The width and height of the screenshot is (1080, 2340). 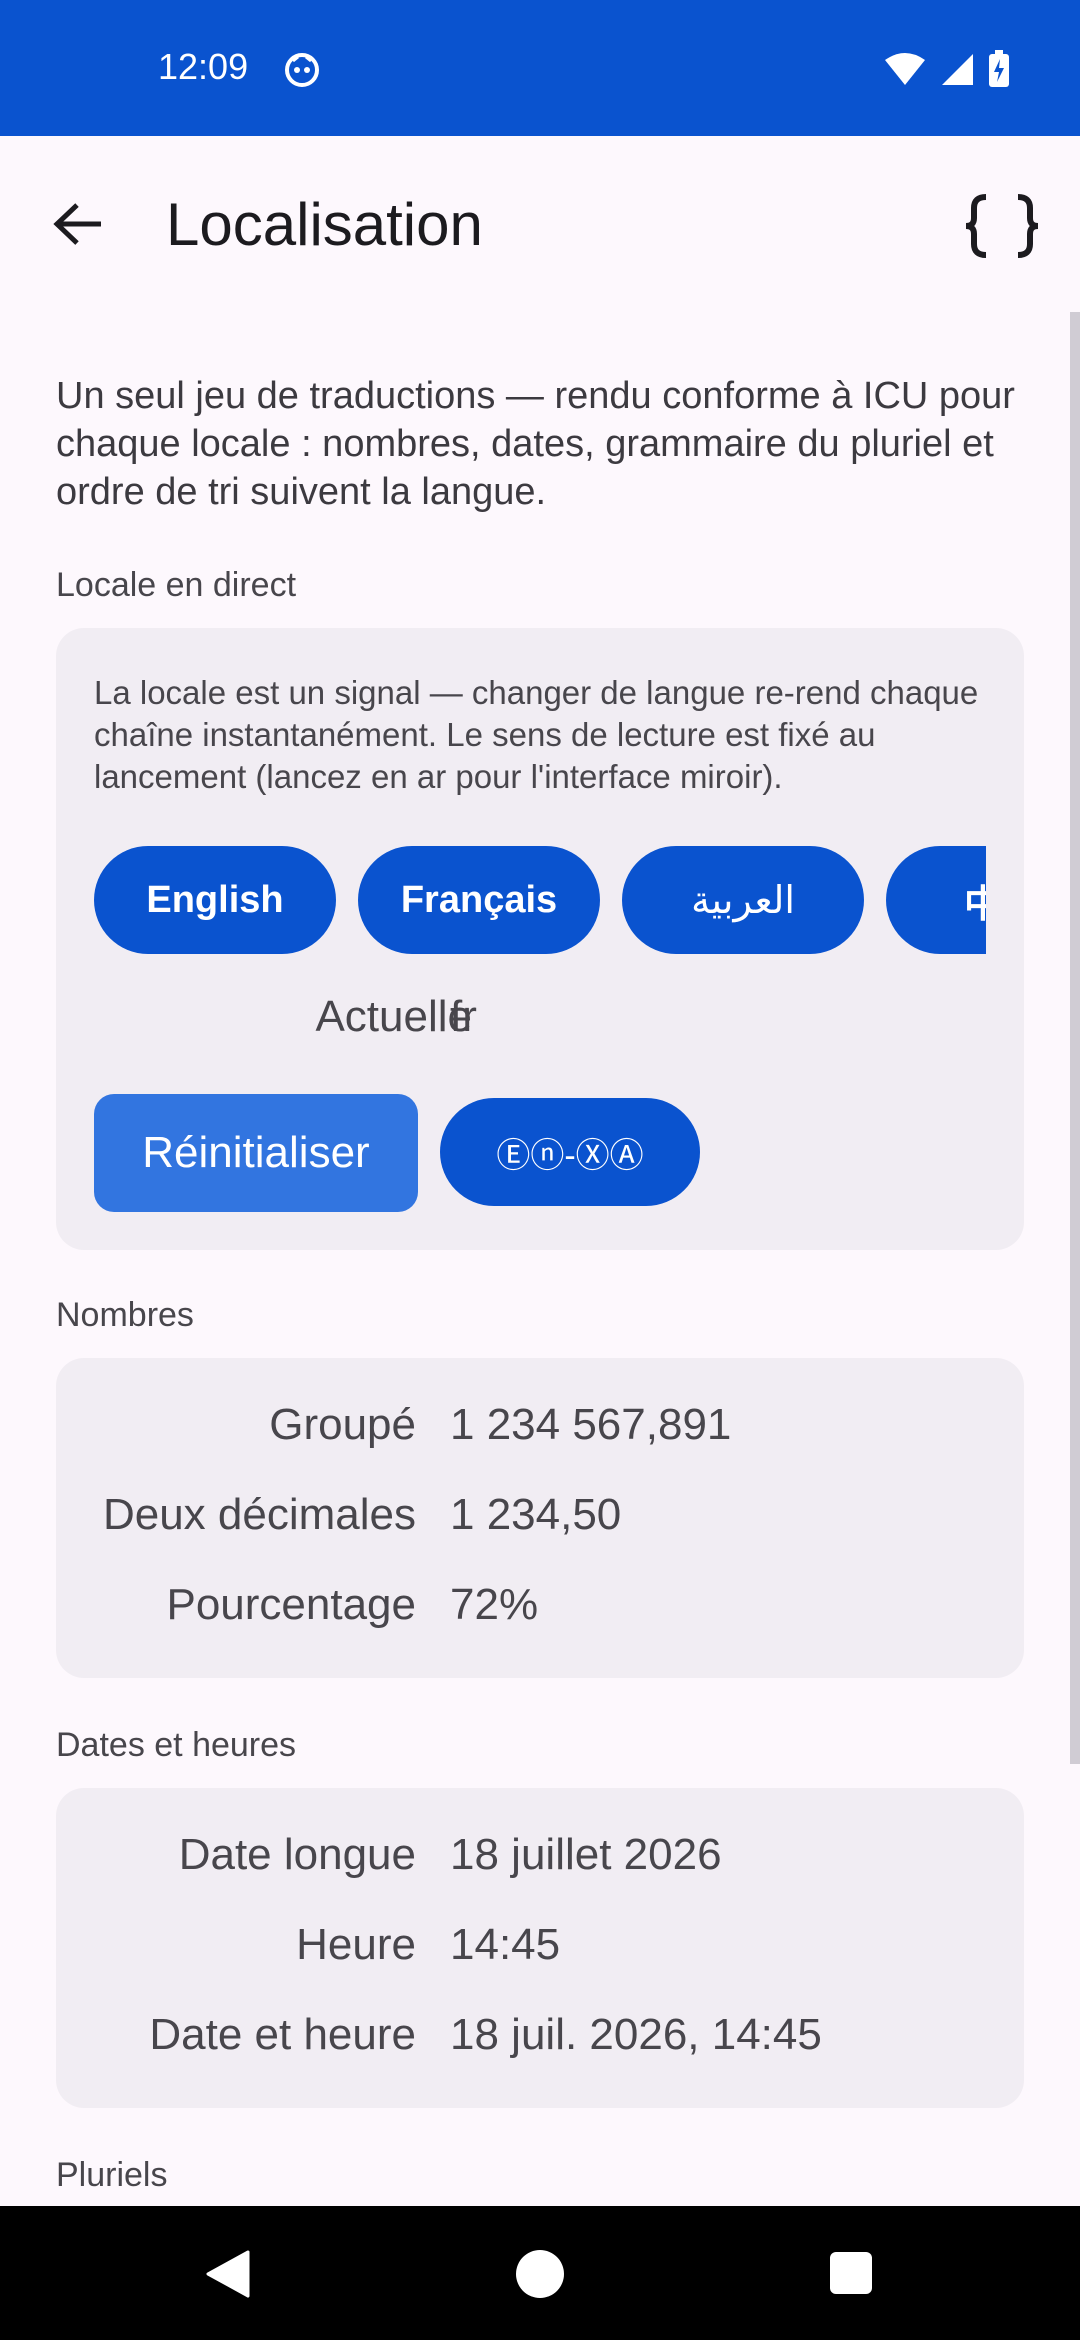 I want to click on arrow-left-icon, so click(x=77, y=224).